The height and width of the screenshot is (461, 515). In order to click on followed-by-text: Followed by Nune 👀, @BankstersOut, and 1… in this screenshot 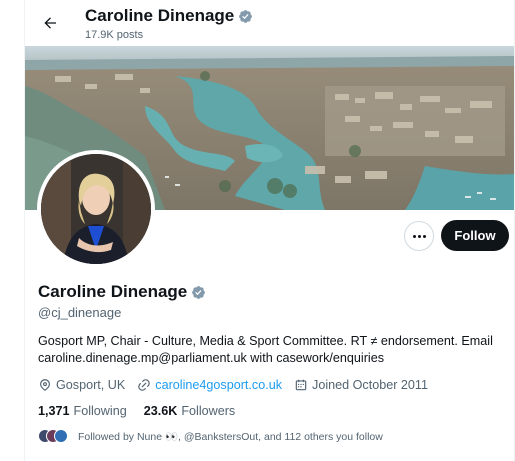, I will do `click(230, 436)`.